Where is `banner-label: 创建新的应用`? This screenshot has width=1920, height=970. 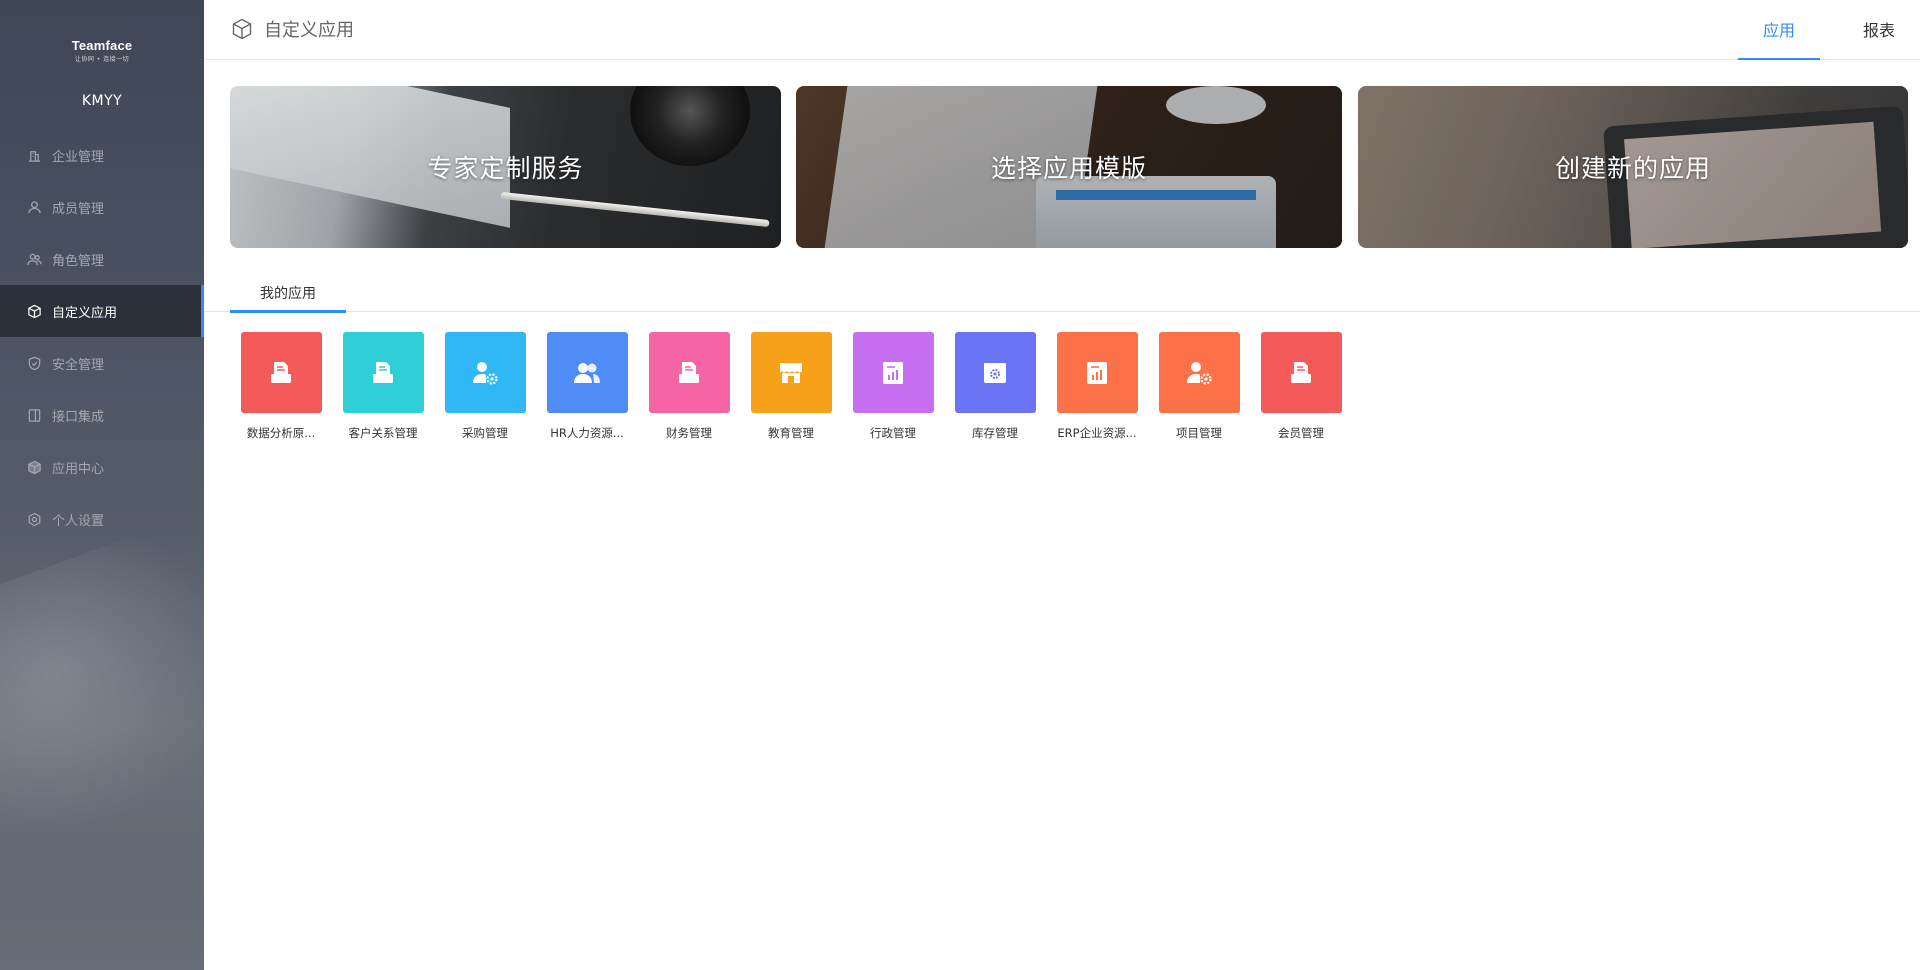
banner-label: 创建新的应用 is located at coordinates (1632, 168).